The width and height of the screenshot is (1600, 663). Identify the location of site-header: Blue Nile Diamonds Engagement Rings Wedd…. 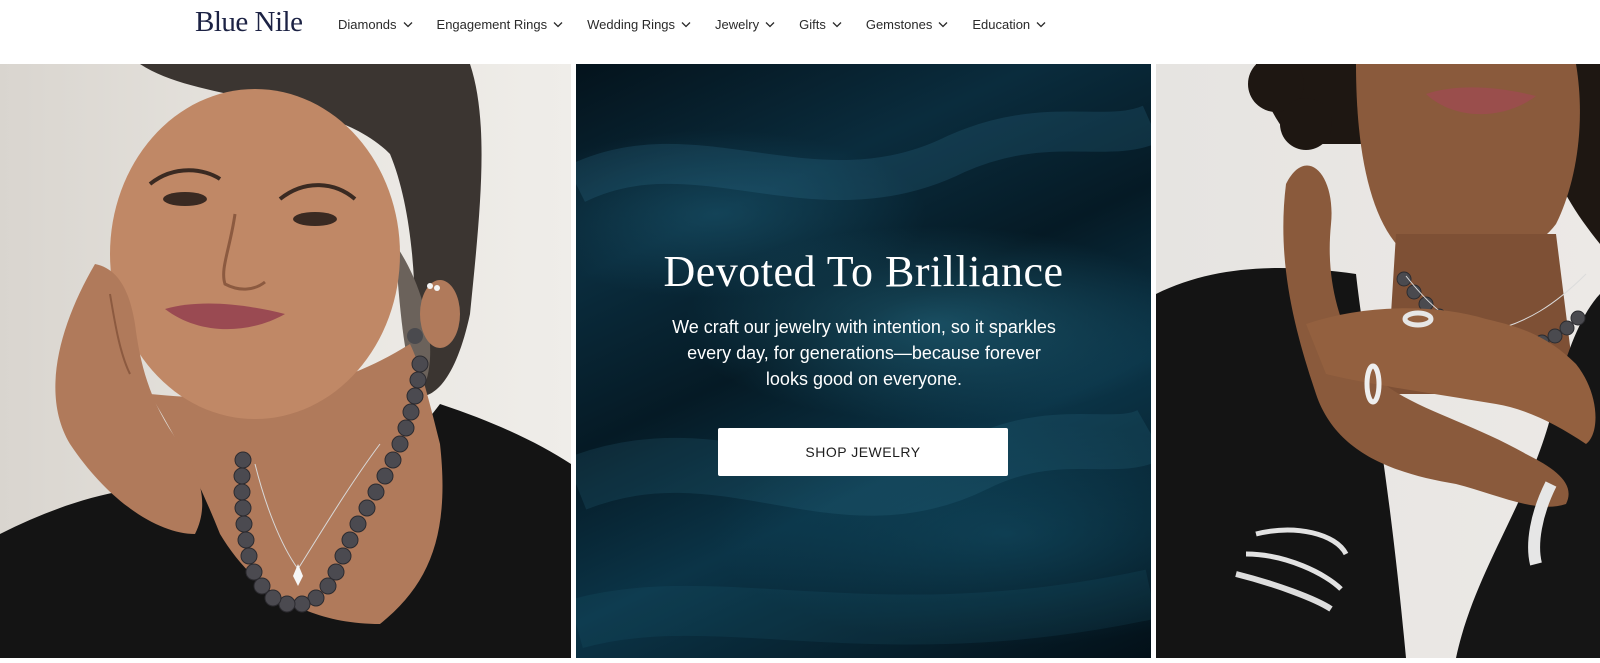
(800, 31).